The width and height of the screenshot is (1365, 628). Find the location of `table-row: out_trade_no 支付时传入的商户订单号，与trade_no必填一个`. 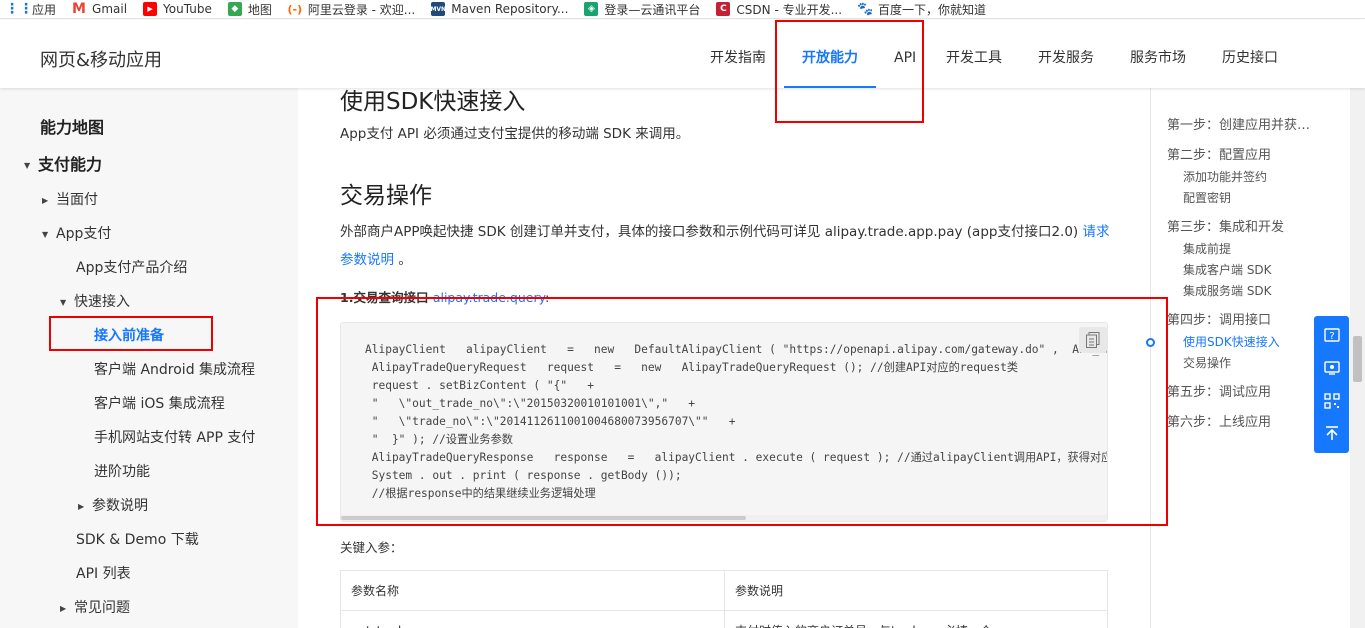

table-row: out_trade_no 支付时传入的商户订单号，与trade_no必填一个 is located at coordinates (724, 619).